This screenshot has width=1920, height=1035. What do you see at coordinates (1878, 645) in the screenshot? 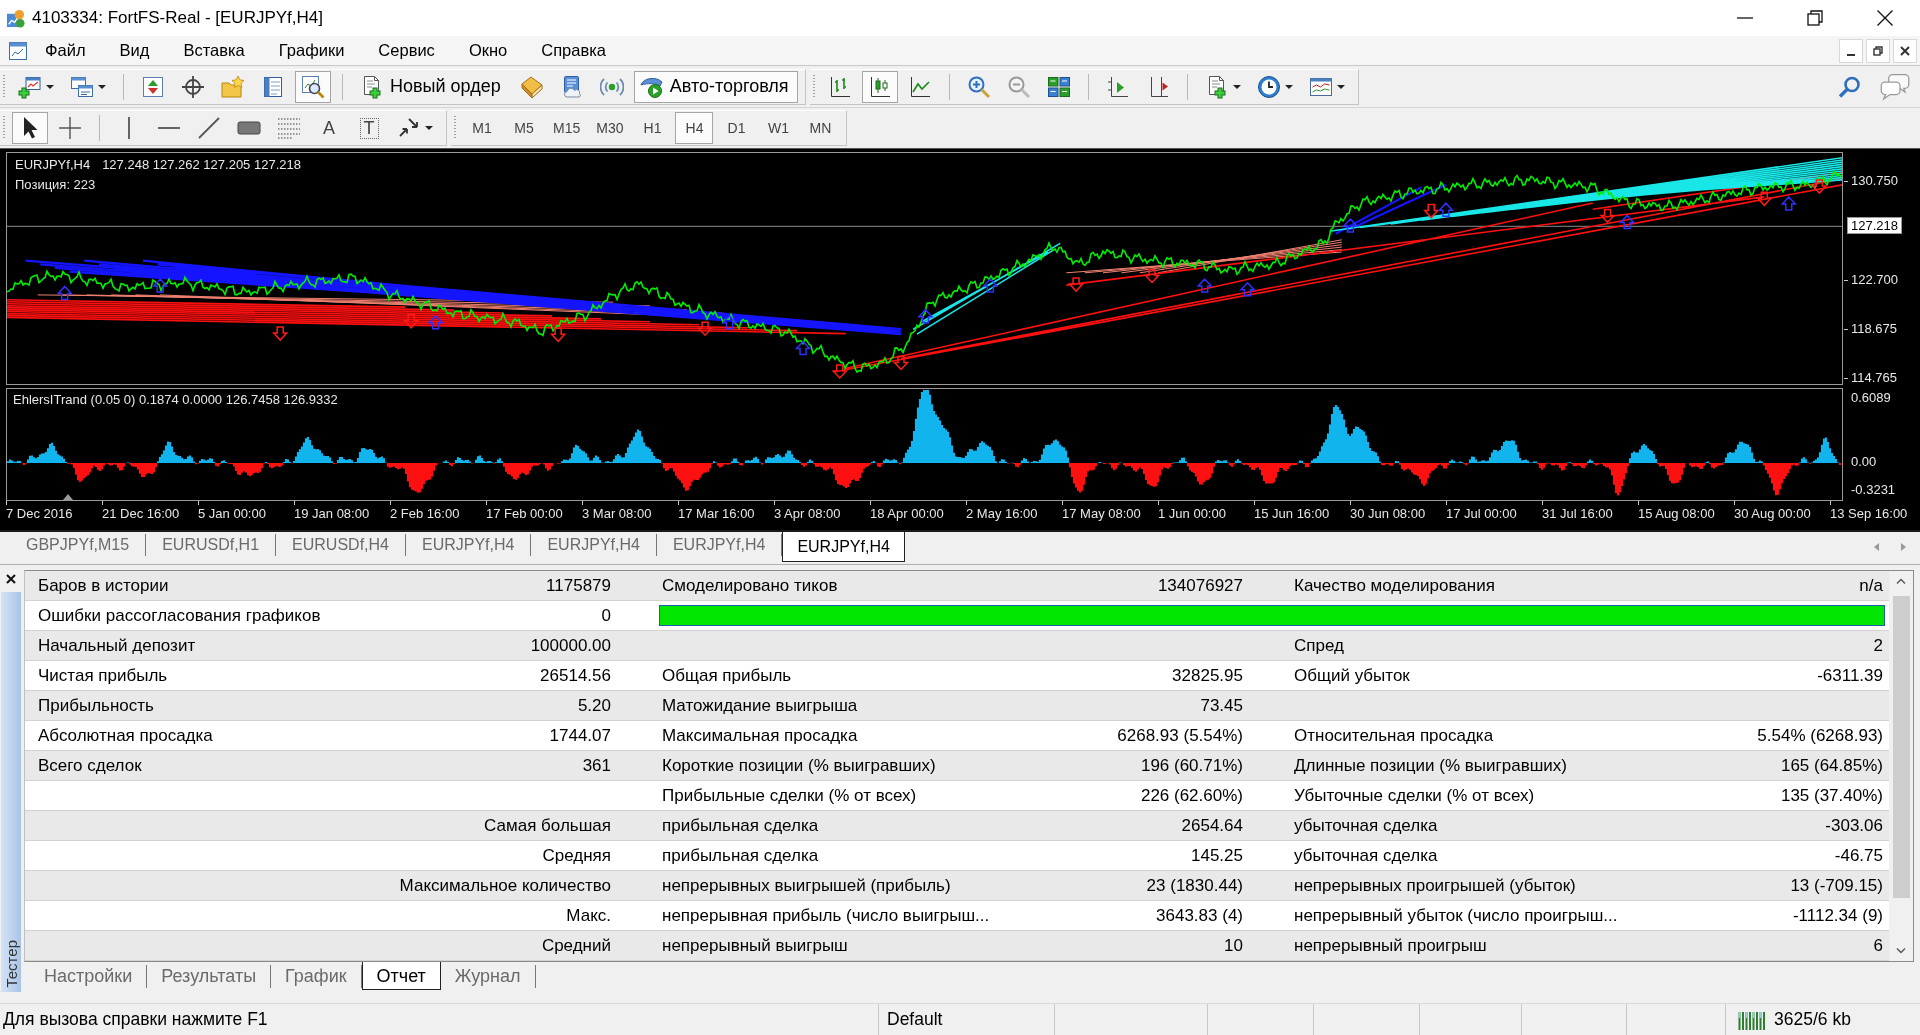
I see `report-value: 2` at bounding box center [1878, 645].